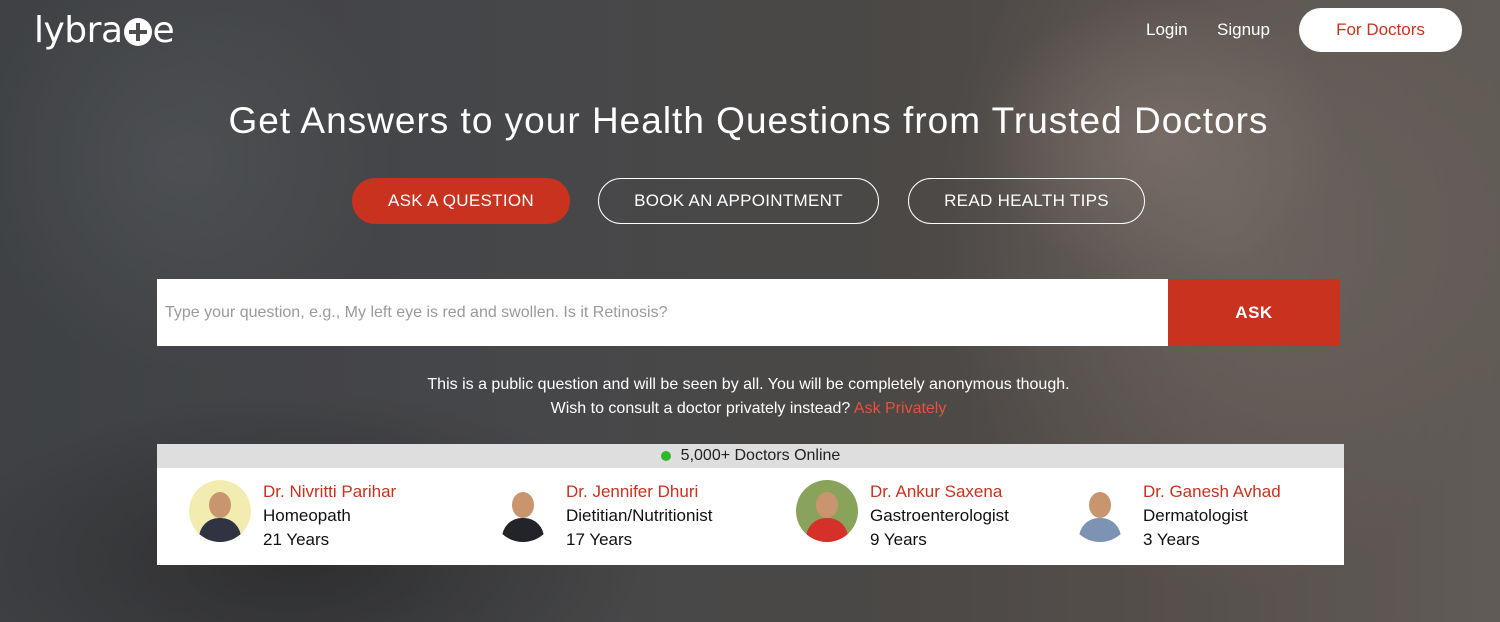 The height and width of the screenshot is (622, 1500). Describe the element at coordinates (307, 515) in the screenshot. I see `doctor-specialty: Homeopath` at that location.